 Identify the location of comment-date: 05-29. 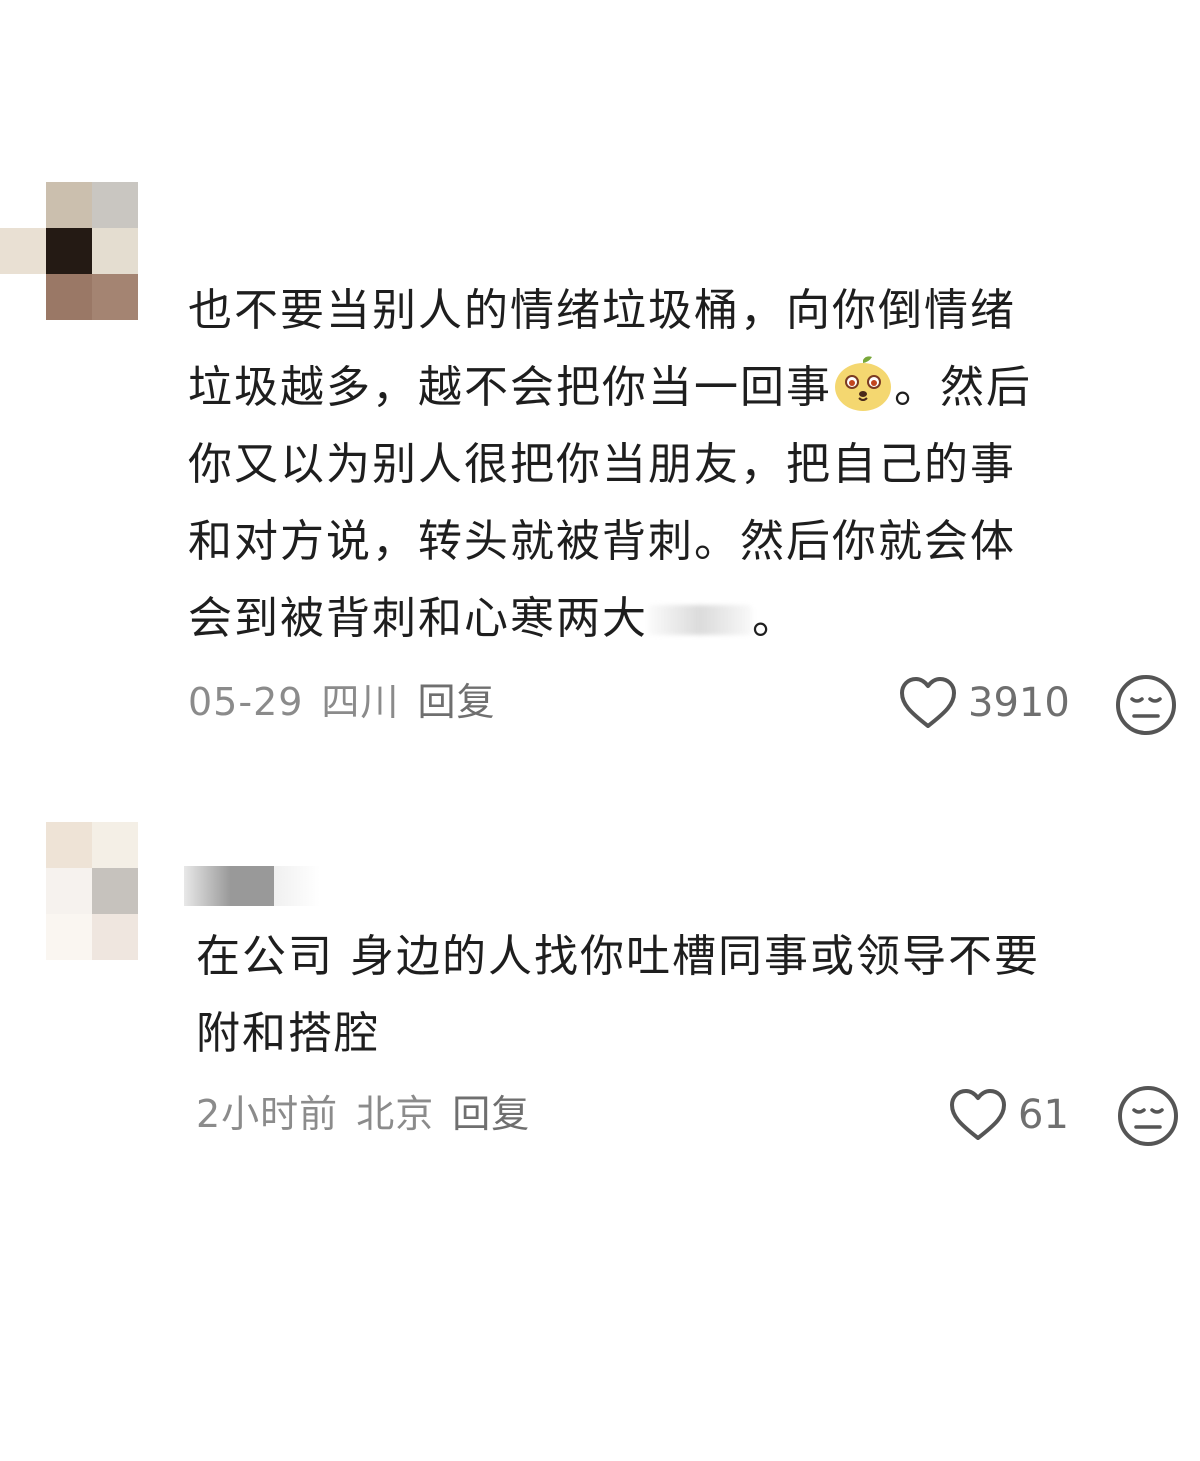
(246, 702).